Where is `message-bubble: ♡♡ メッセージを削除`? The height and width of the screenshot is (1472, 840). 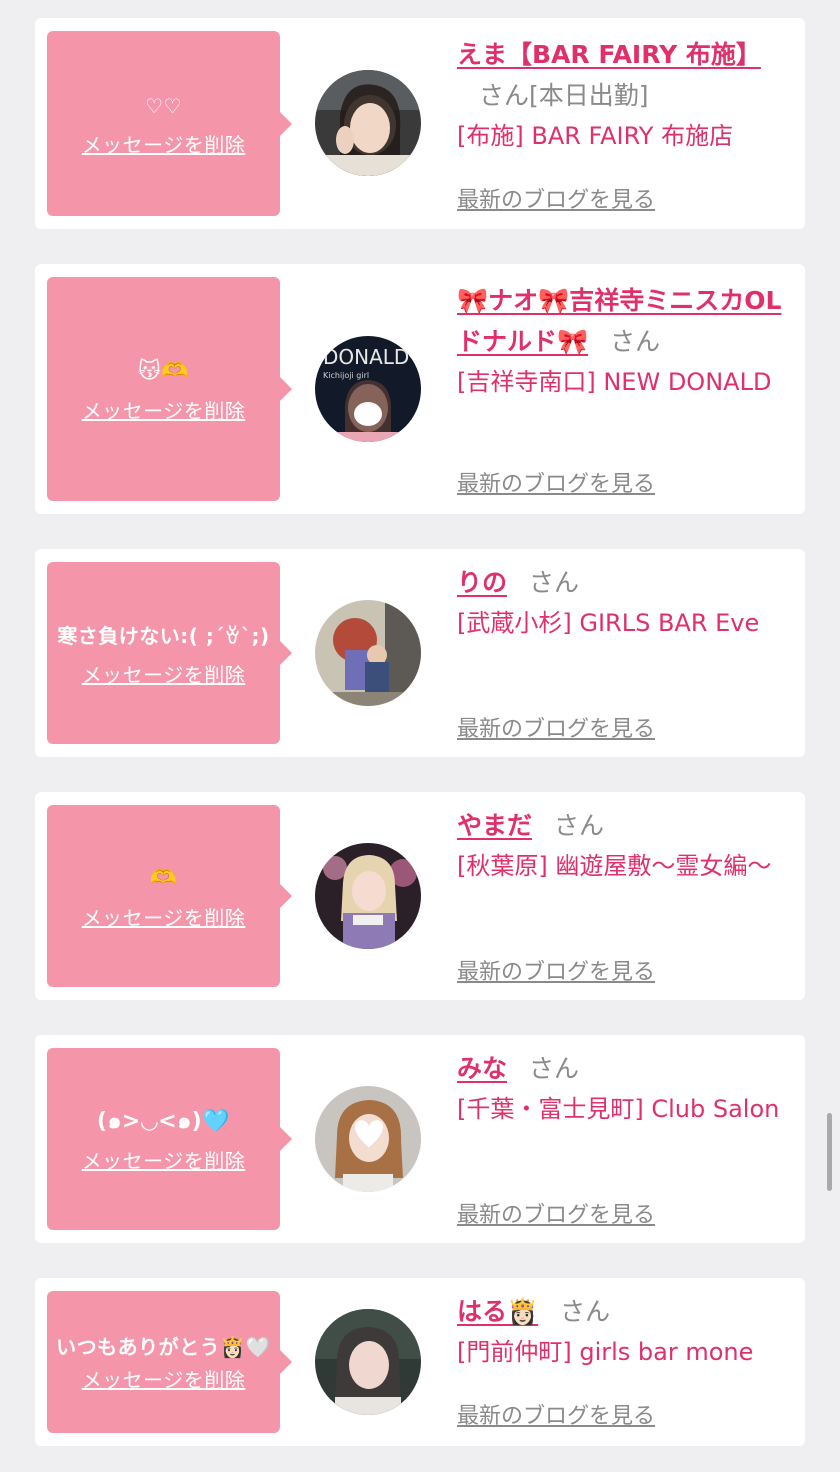 message-bubble: ♡♡ メッセージを削除 is located at coordinates (163, 123).